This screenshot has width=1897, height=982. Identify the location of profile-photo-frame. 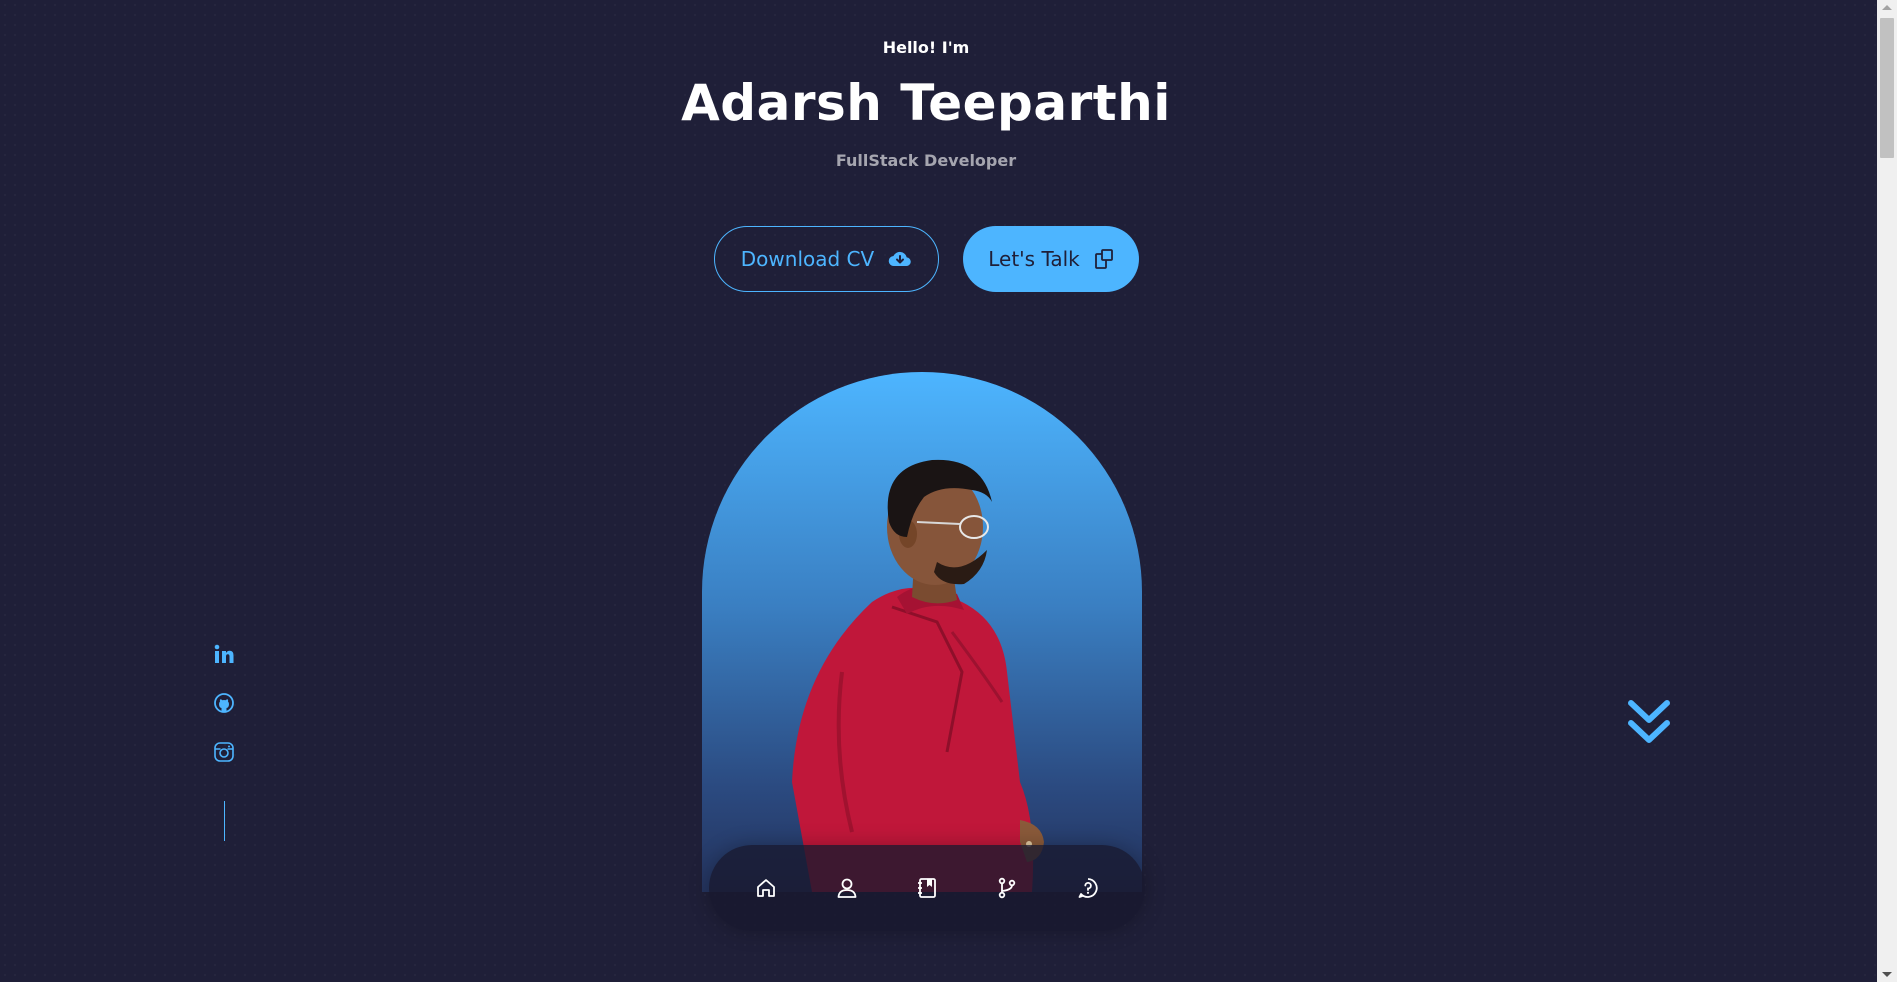
(922, 632).